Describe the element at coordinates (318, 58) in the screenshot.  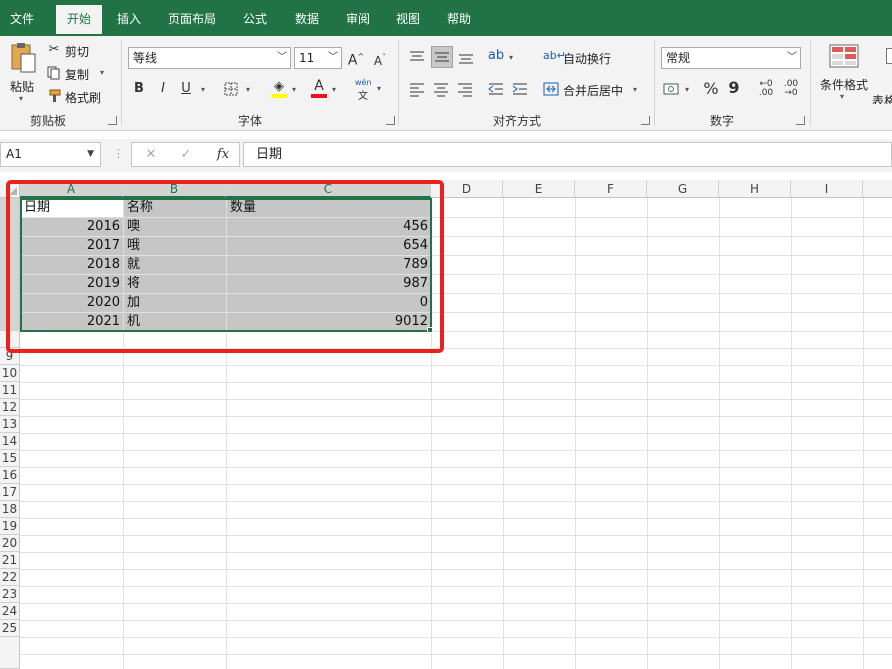
I see `font-size-select: 11 ﹀` at that location.